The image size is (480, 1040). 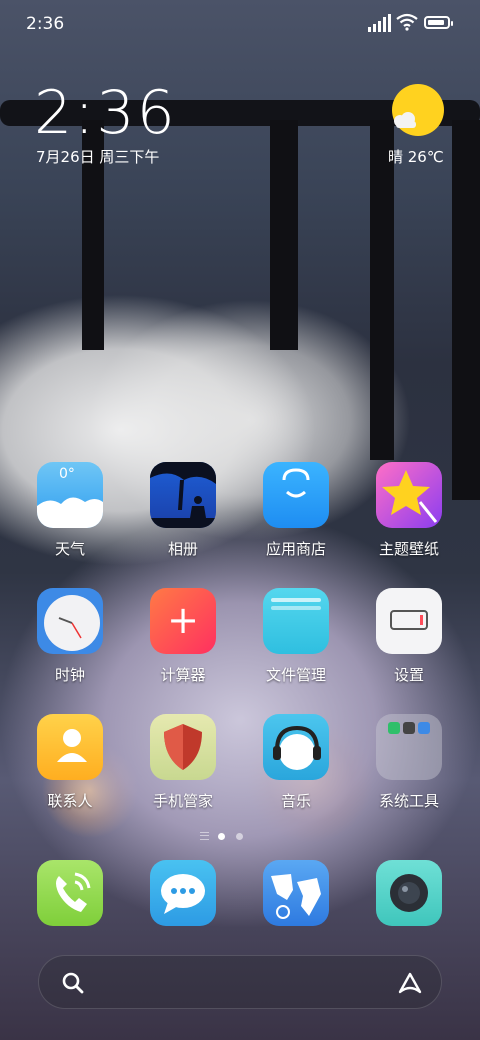 What do you see at coordinates (418, 110) in the screenshot?
I see `weather-sun-icon` at bounding box center [418, 110].